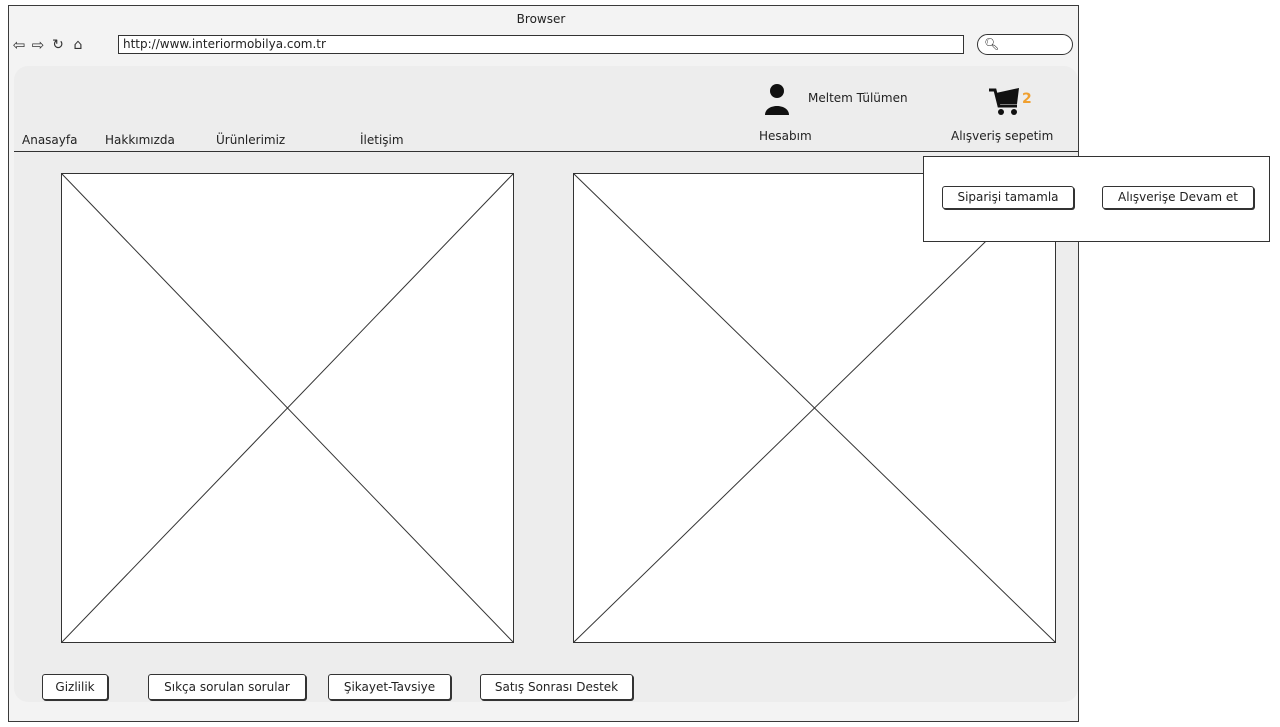 The height and width of the screenshot is (727, 1280). Describe the element at coordinates (1025, 44) in the screenshot. I see `browser-search-input: 🔍︎` at that location.